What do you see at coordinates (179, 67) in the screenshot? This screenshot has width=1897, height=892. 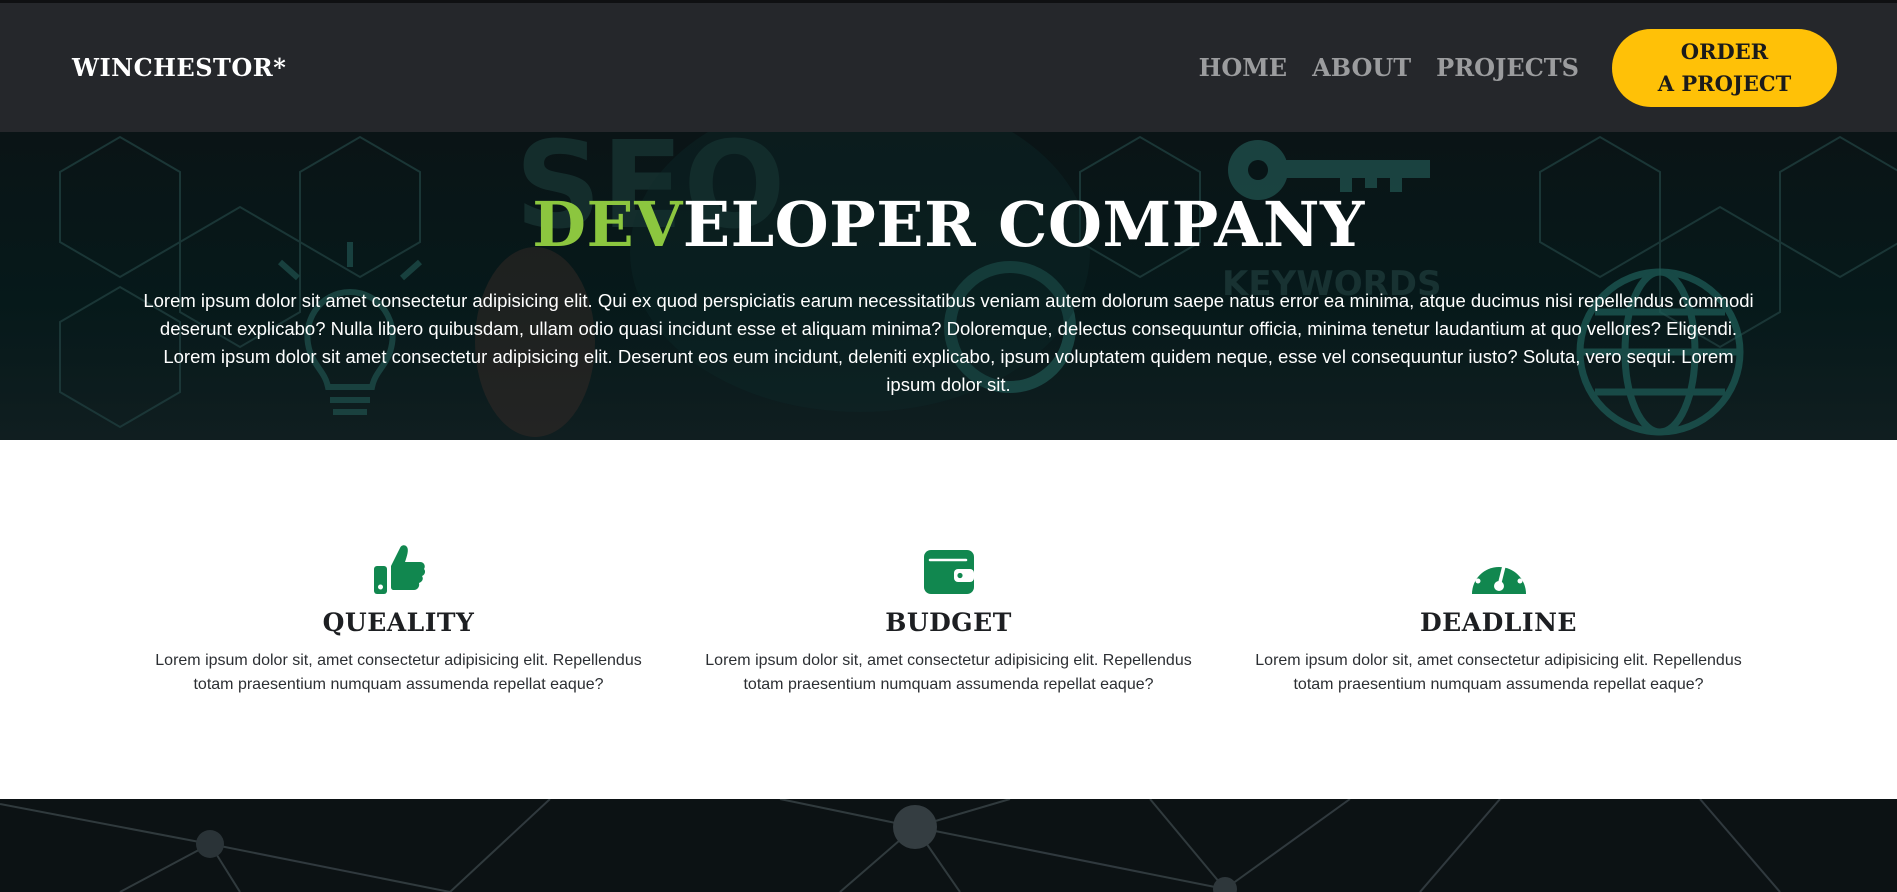 I see `brand-logo: WINCHESTOR*` at bounding box center [179, 67].